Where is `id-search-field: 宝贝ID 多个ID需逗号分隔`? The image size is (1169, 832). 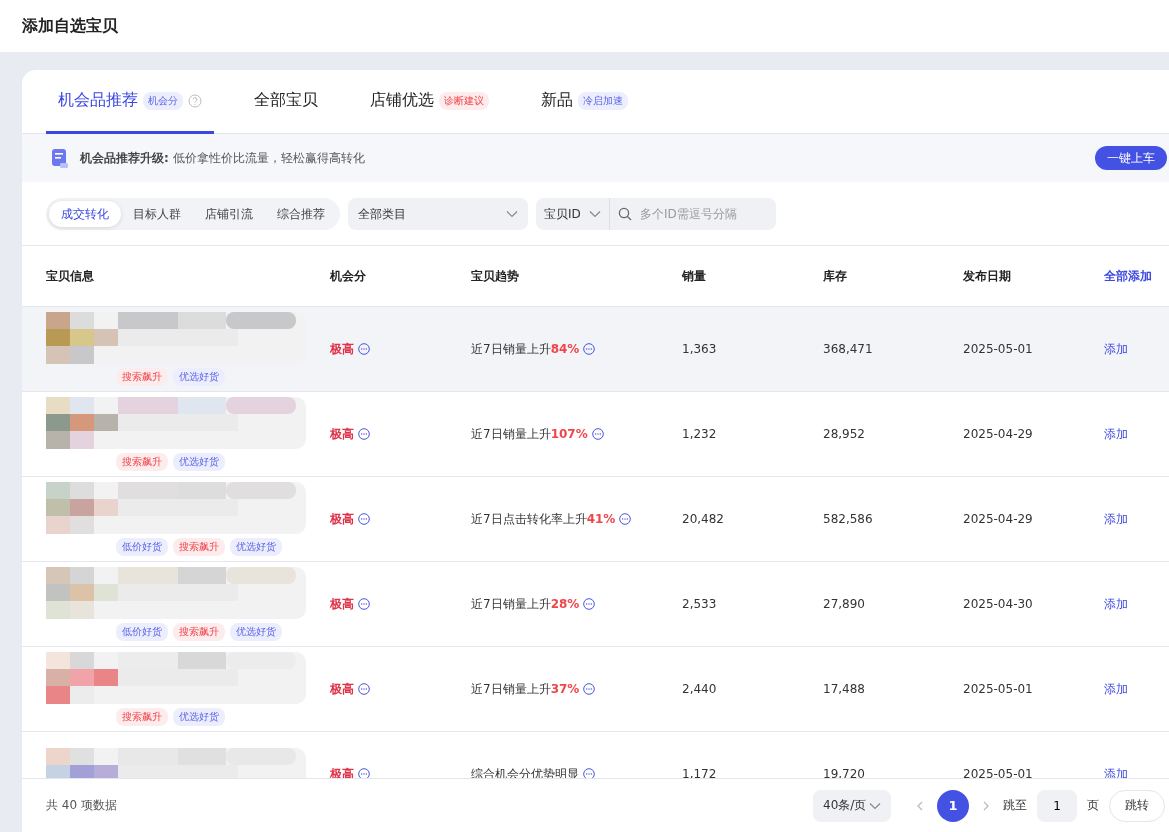
id-search-field: 宝贝ID 多个ID需逗号分隔 is located at coordinates (656, 214).